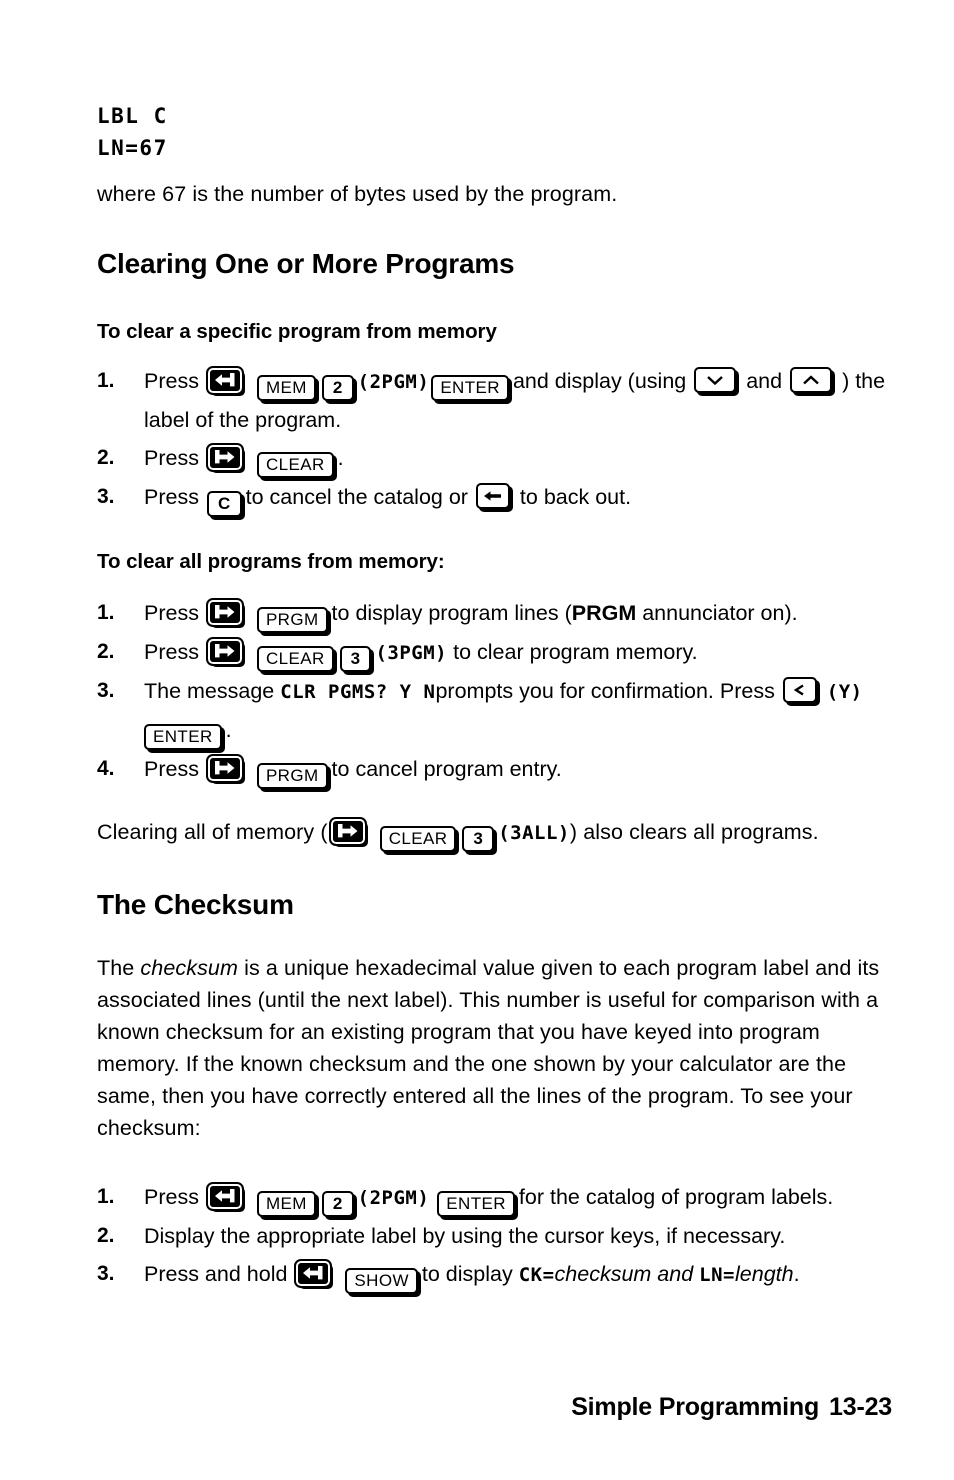 The height and width of the screenshot is (1480, 954). I want to click on step-text-2: to cancel the catalog or, so click(356, 497).